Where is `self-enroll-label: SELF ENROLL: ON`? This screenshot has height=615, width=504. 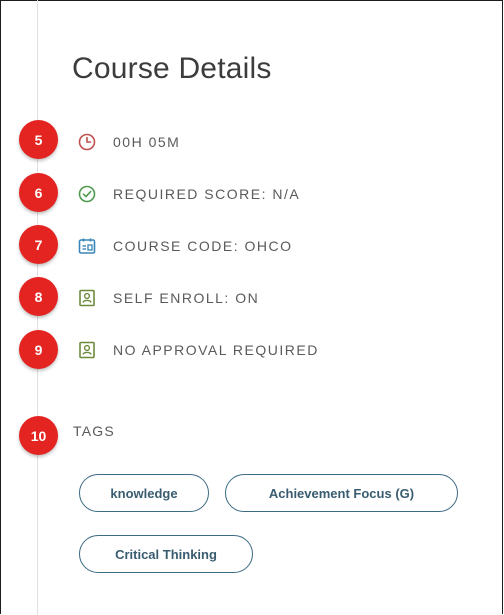
self-enroll-label: SELF ENROLL: ON is located at coordinates (186, 298).